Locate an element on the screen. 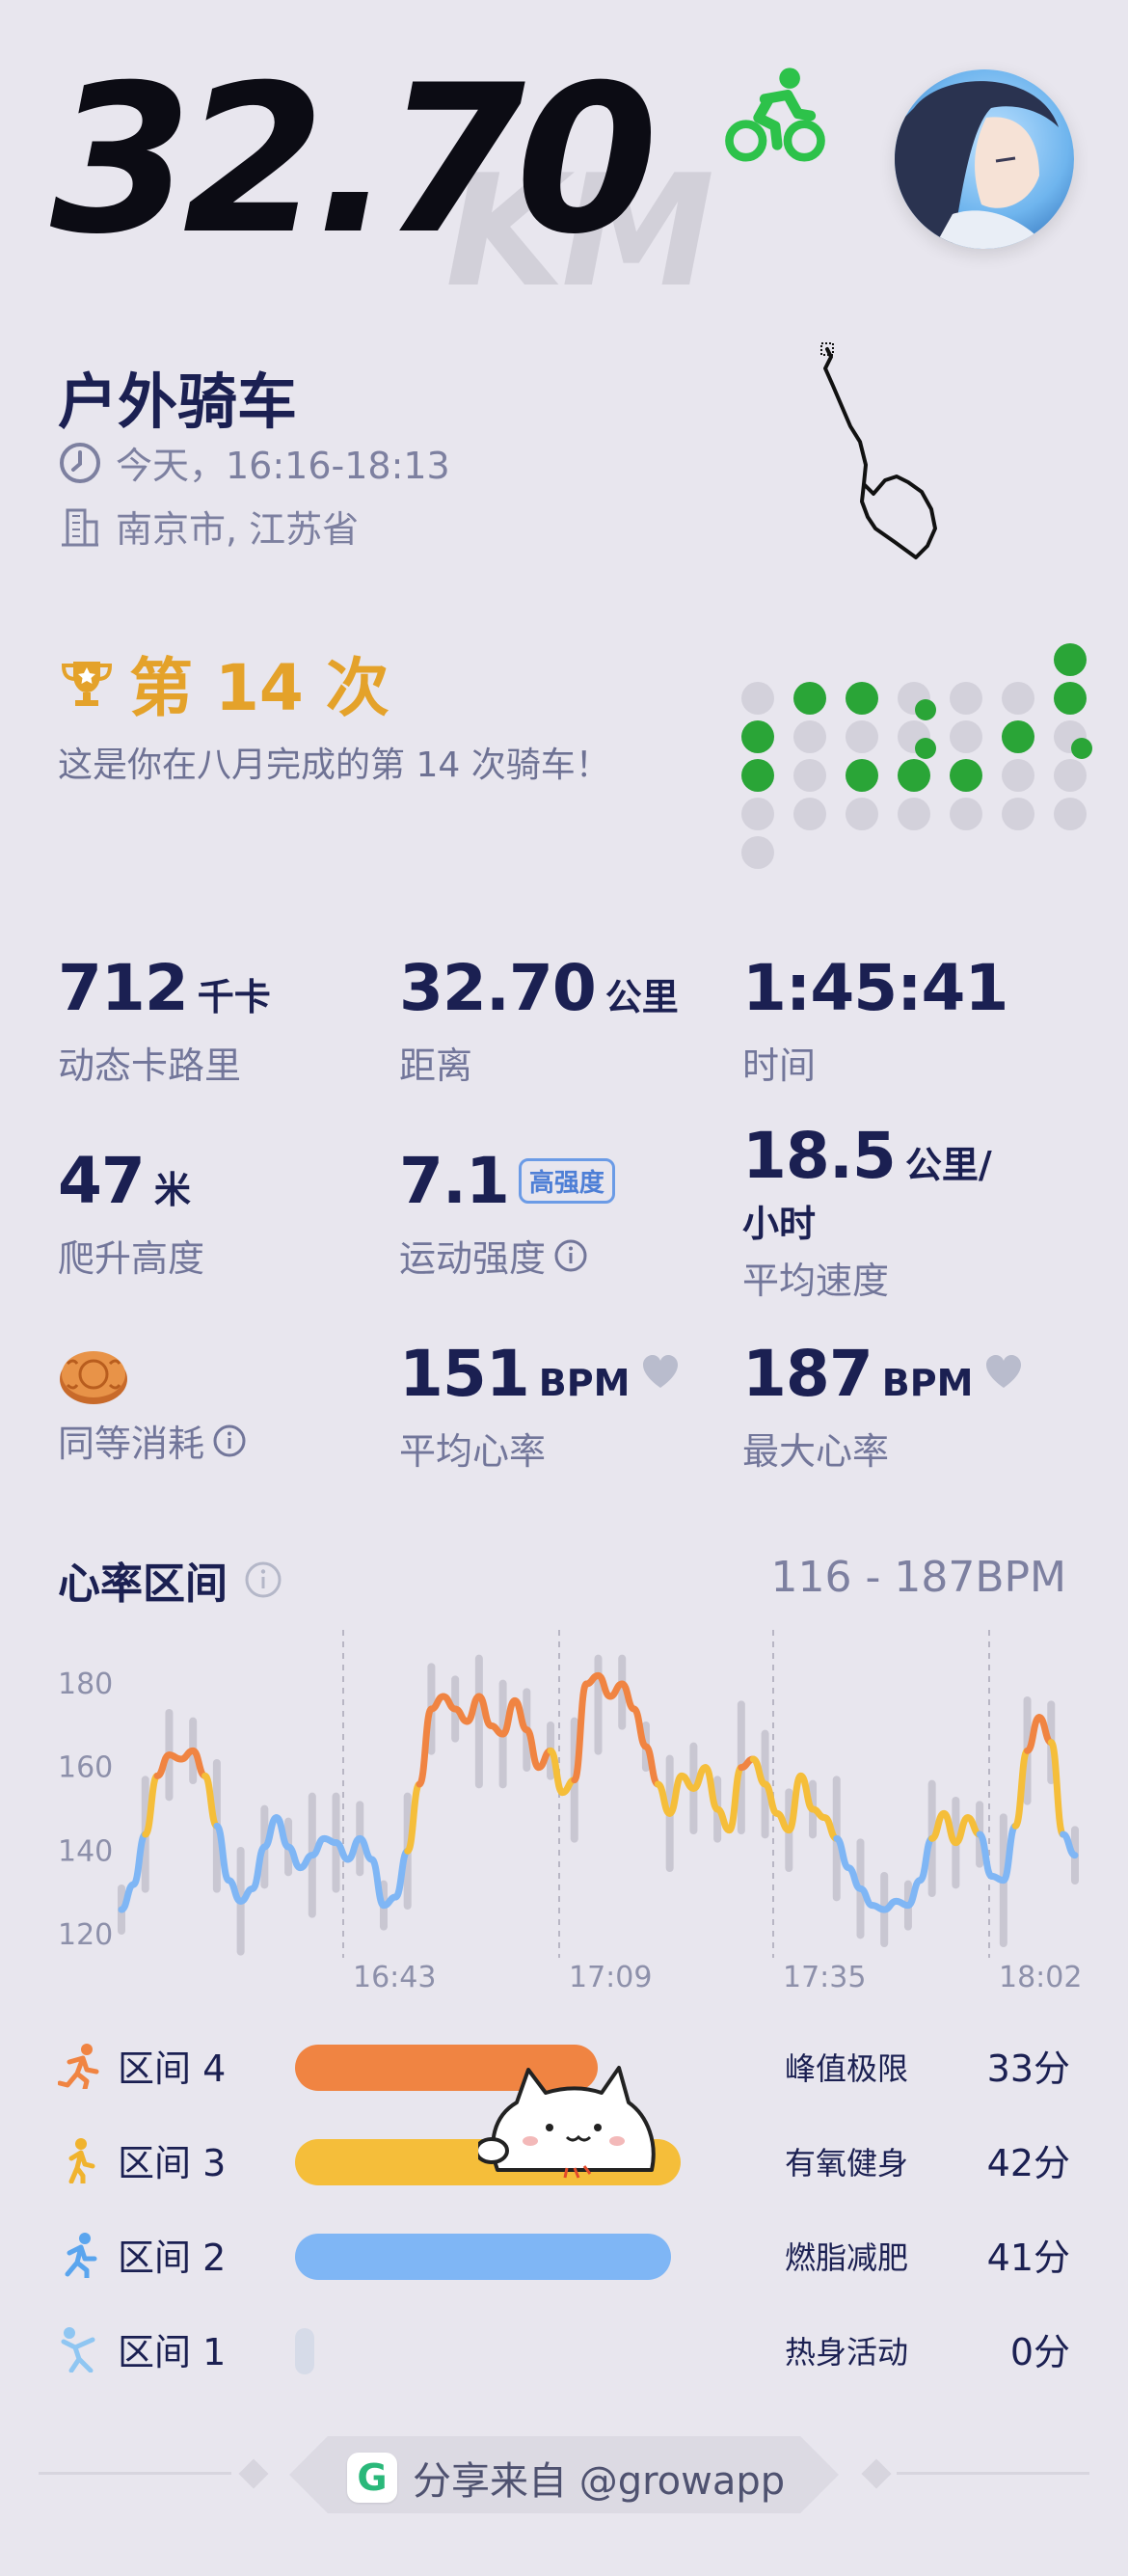 This screenshot has height=2576, width=1128. hr-range: 116 - 187BPM is located at coordinates (918, 1577).